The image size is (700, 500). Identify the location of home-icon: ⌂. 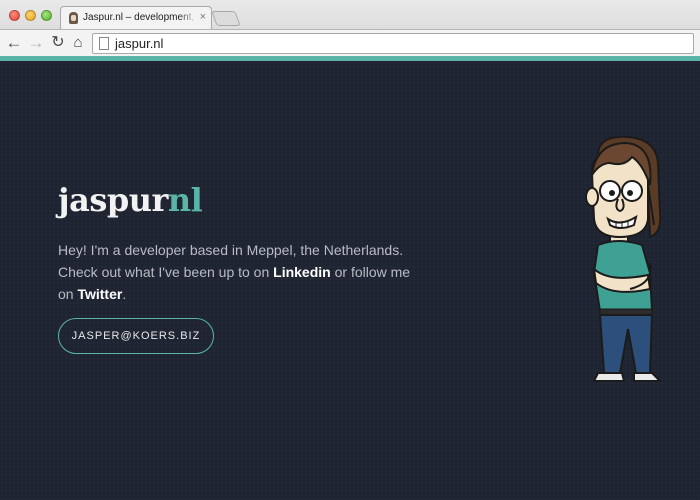
(78, 43).